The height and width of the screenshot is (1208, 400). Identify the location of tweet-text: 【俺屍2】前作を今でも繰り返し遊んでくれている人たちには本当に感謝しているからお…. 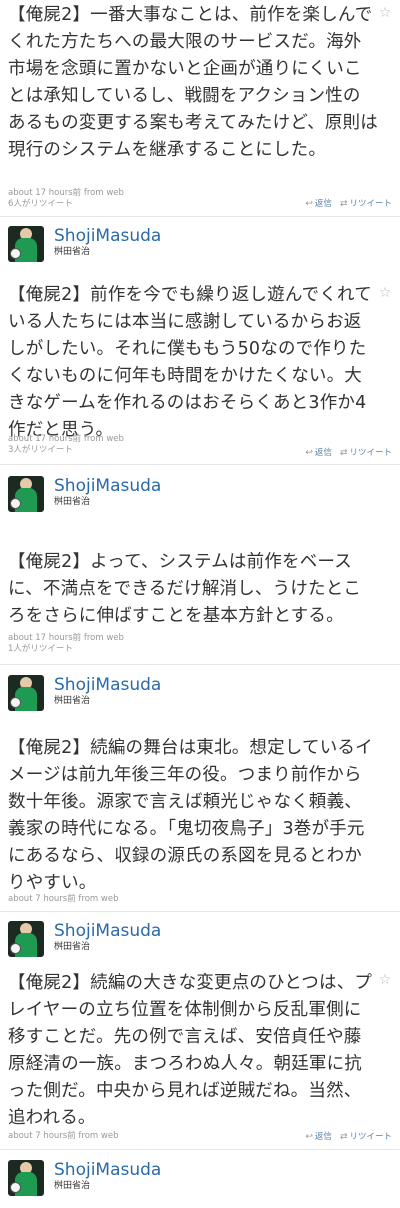
(190, 362).